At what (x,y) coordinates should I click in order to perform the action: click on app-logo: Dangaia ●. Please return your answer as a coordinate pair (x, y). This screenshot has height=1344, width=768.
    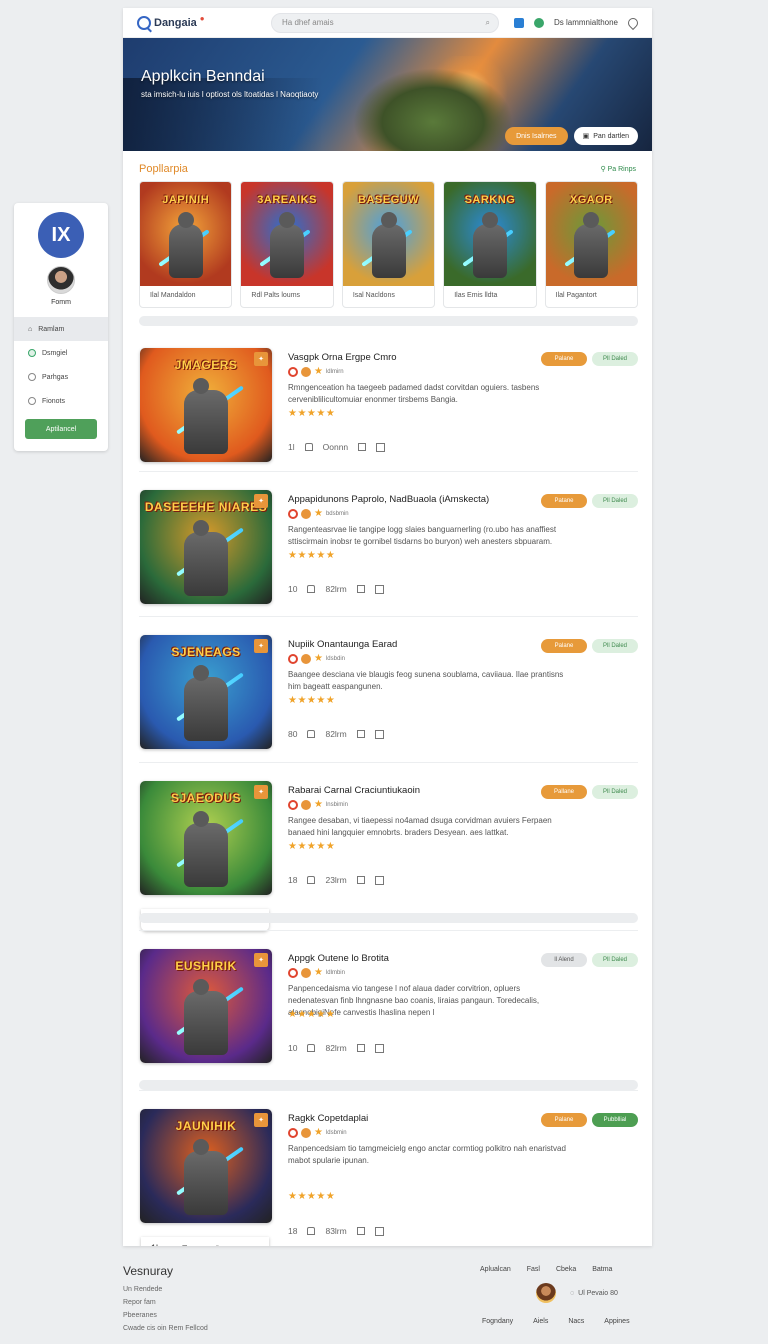
    Looking at the image, I should click on (197, 22).